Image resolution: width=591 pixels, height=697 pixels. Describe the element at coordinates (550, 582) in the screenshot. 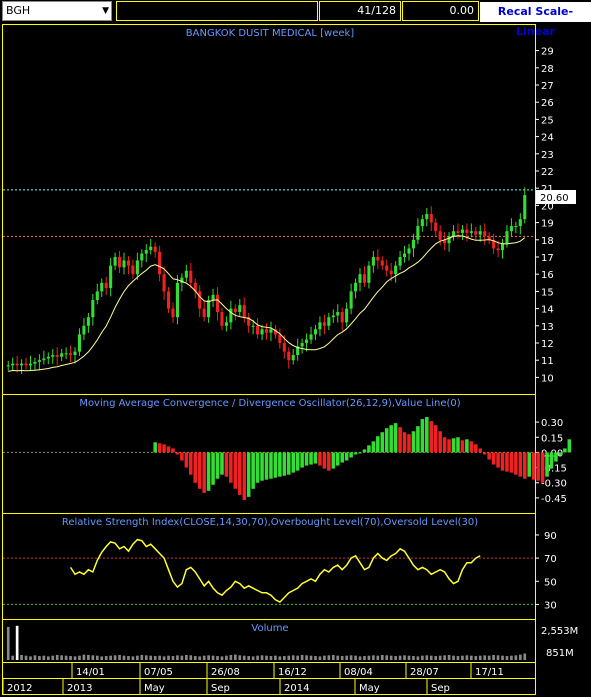

I see `rsi-tick-label: 50` at that location.